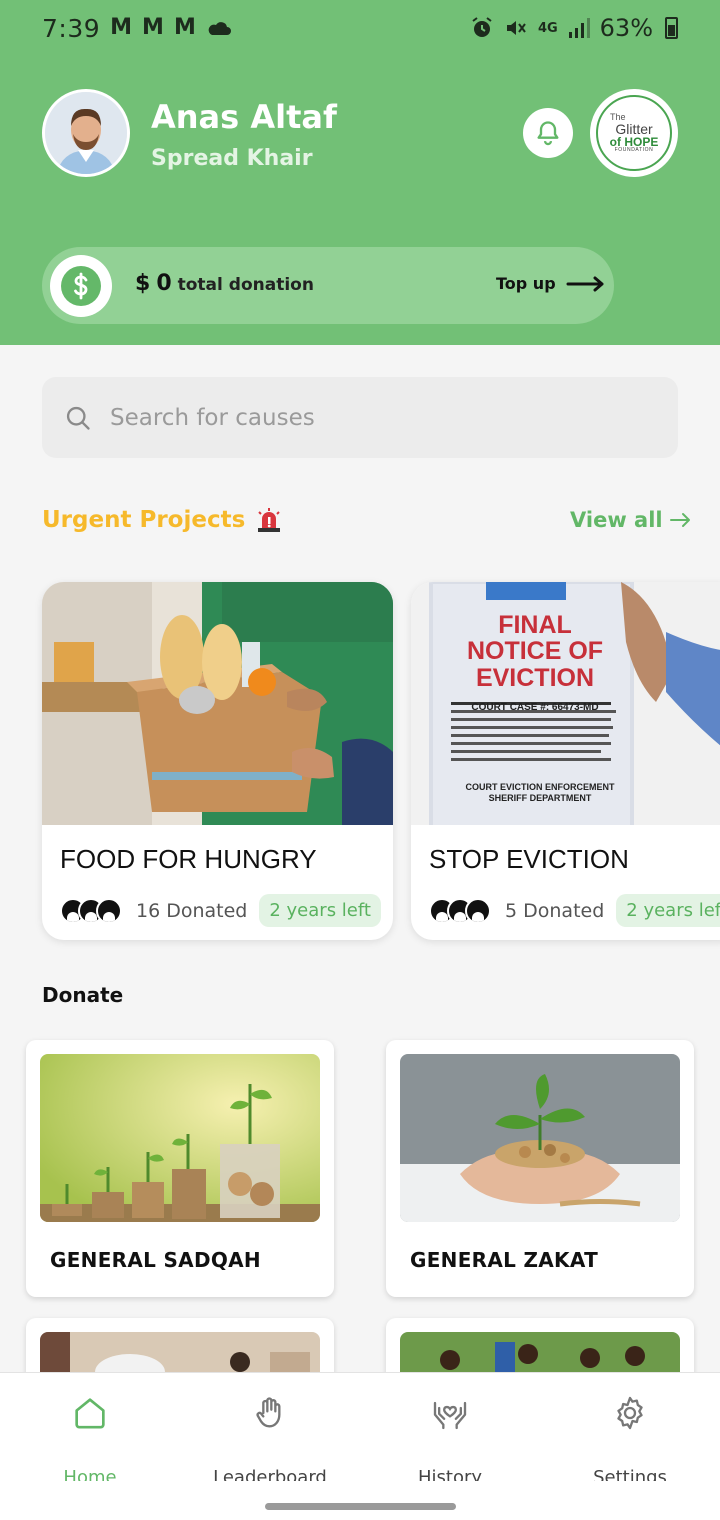 The height and width of the screenshot is (1520, 720). I want to click on search-icon, so click(78, 418).